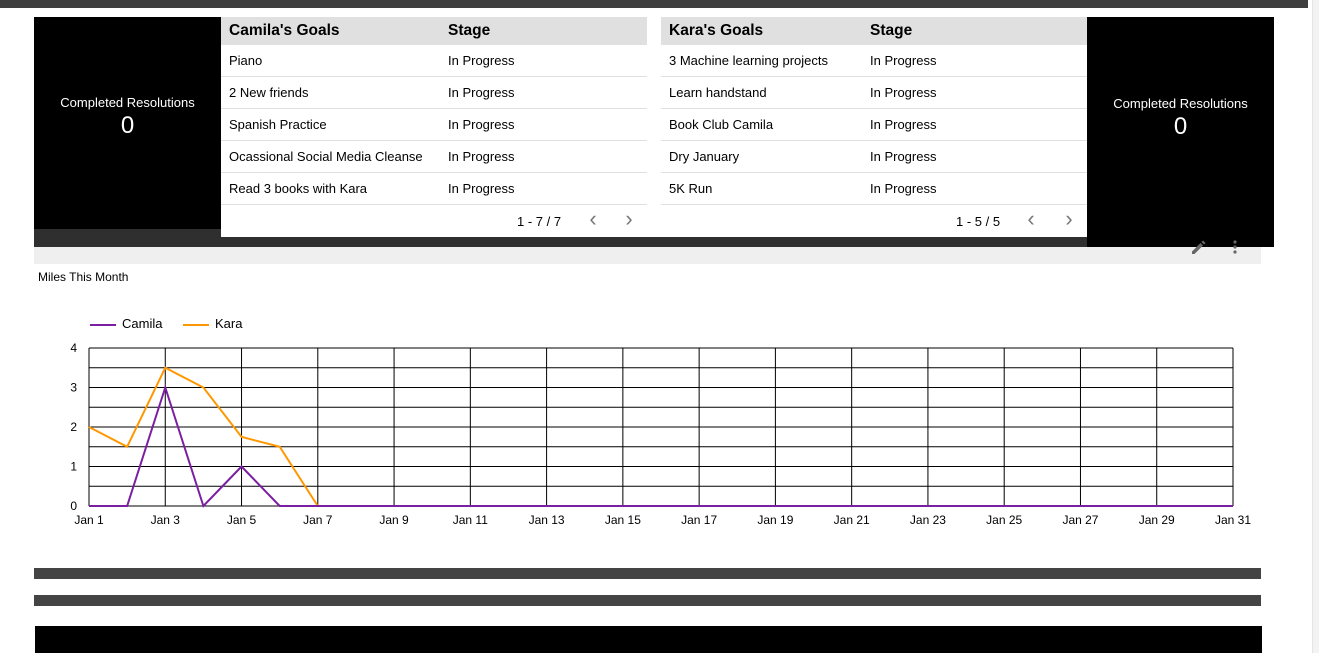 Image resolution: width=1319 pixels, height=653 pixels. Describe the element at coordinates (1157, 520) in the screenshot. I see `x-tick-label: Jan 29` at that location.